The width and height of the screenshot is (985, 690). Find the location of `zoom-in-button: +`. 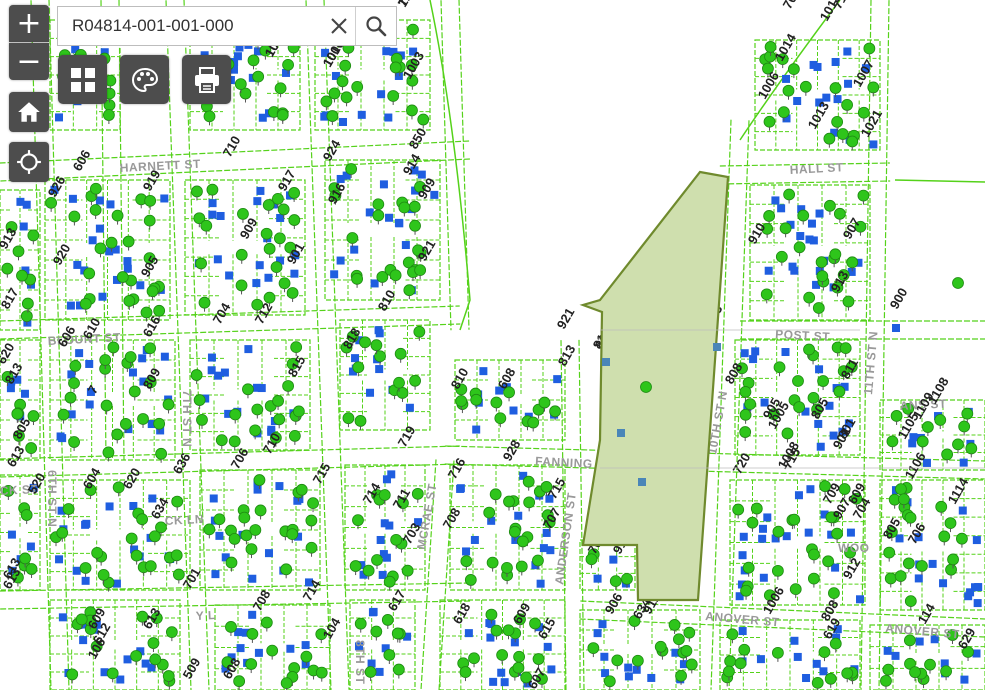

zoom-in-button: + is located at coordinates (29, 23).